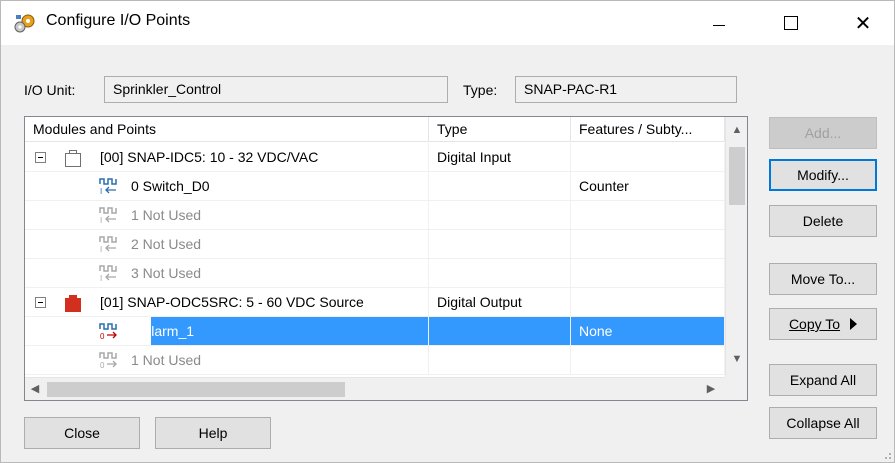 The width and height of the screenshot is (895, 463). Describe the element at coordinates (736, 388) in the screenshot. I see `scrollbar-corner` at that location.